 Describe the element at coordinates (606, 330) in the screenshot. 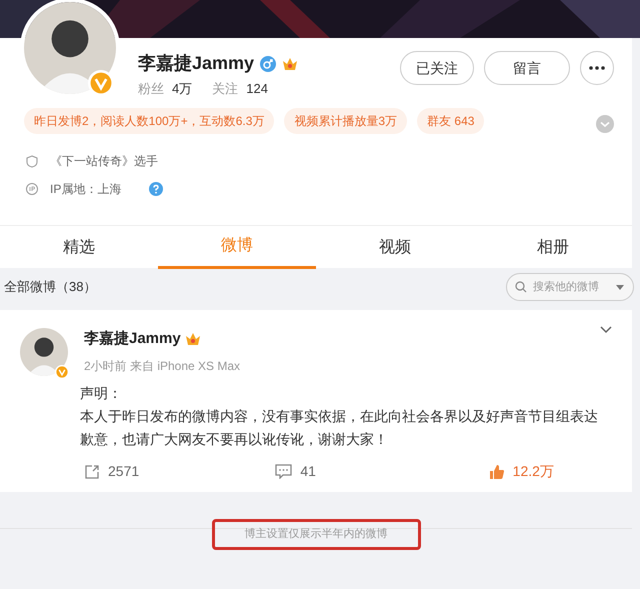

I see `dropdown-icon` at that location.